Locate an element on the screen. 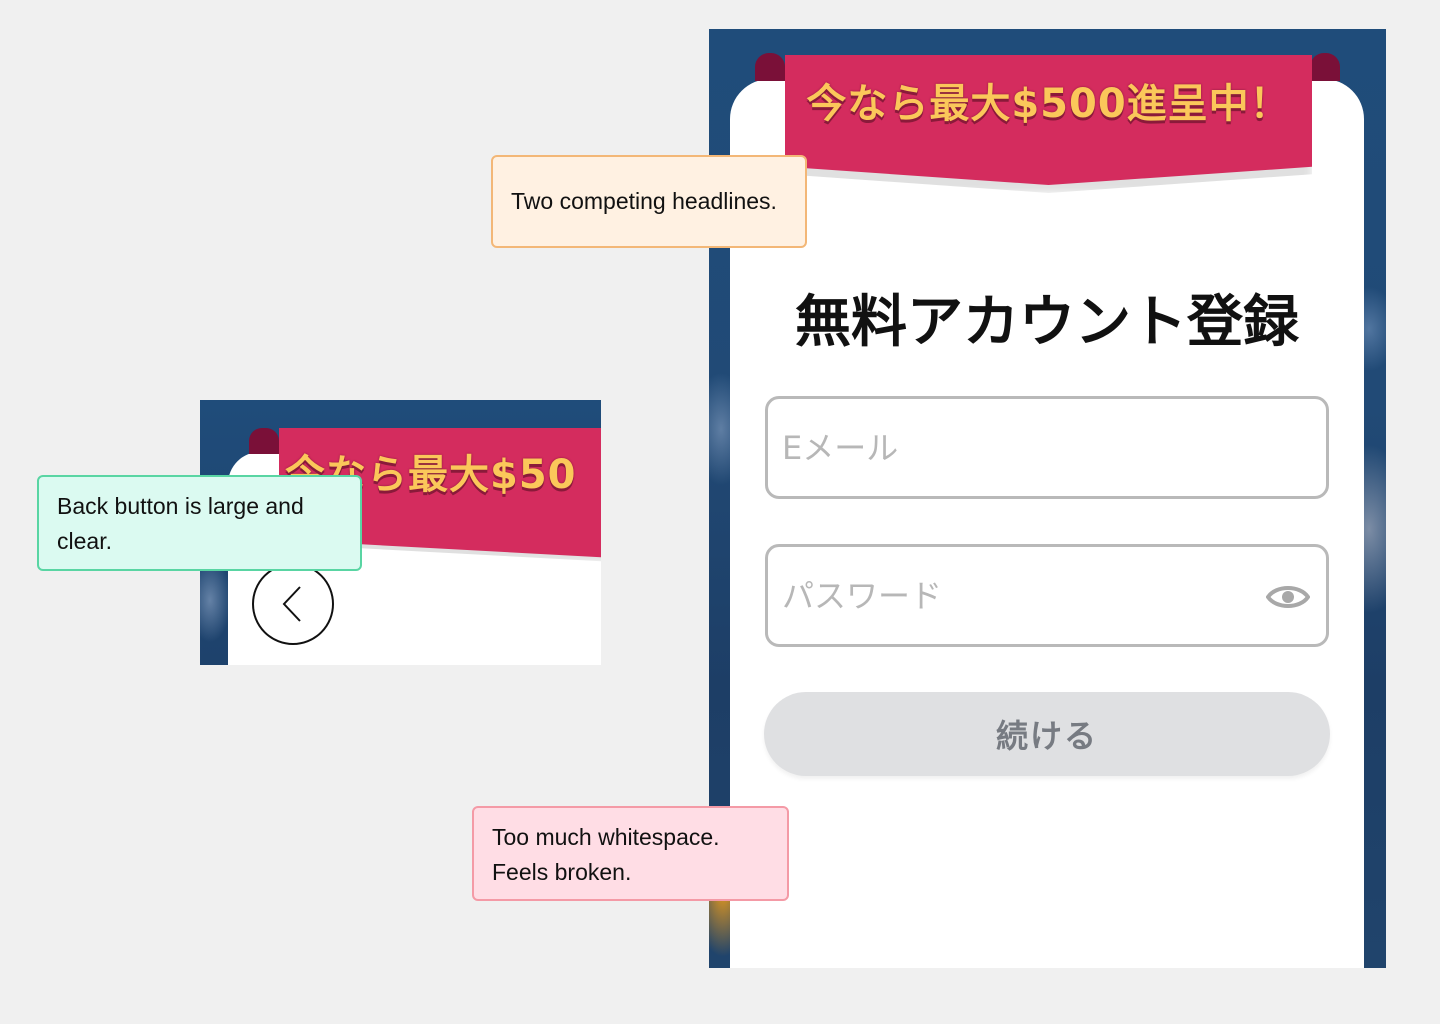 This screenshot has height=1024, width=1440. annotation-note: Two competing headlines. is located at coordinates (649, 201).